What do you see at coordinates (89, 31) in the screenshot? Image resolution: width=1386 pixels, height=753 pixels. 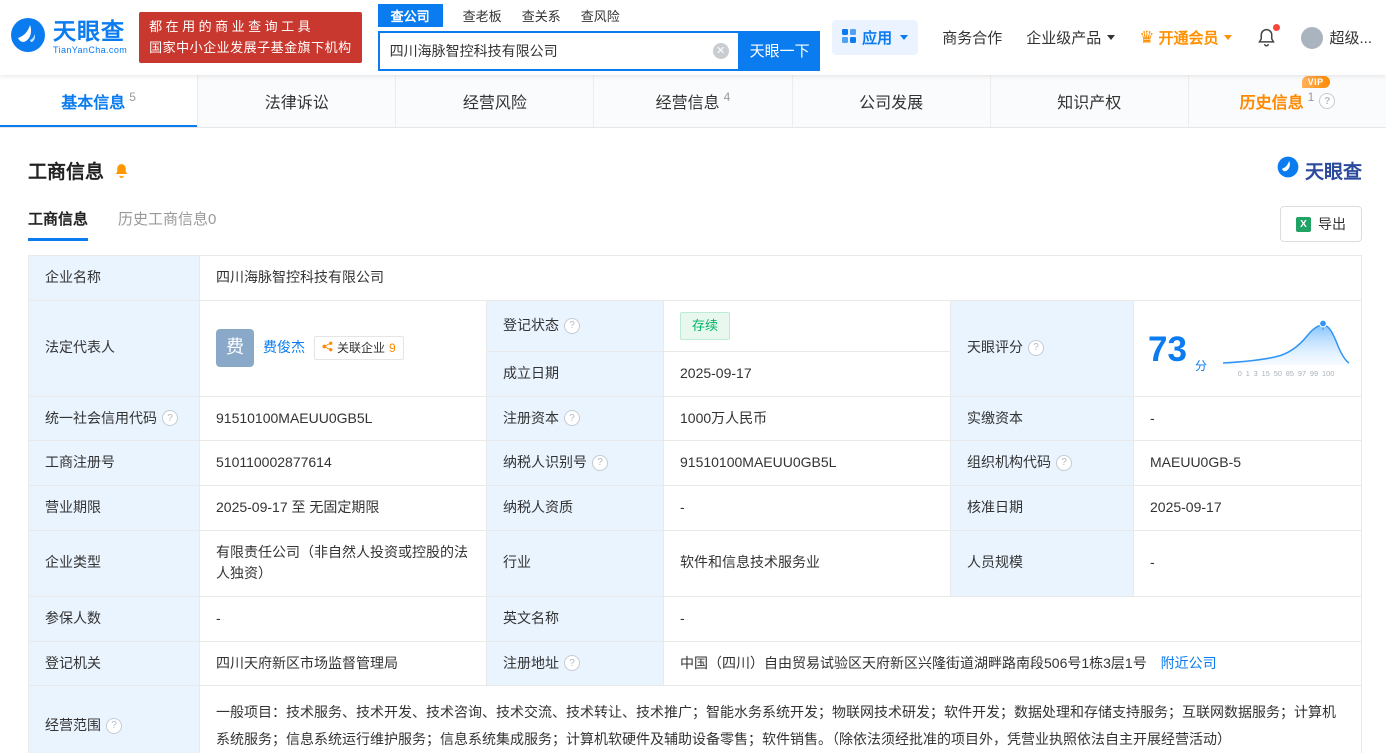 I see `logo-title: 天眼查` at bounding box center [89, 31].